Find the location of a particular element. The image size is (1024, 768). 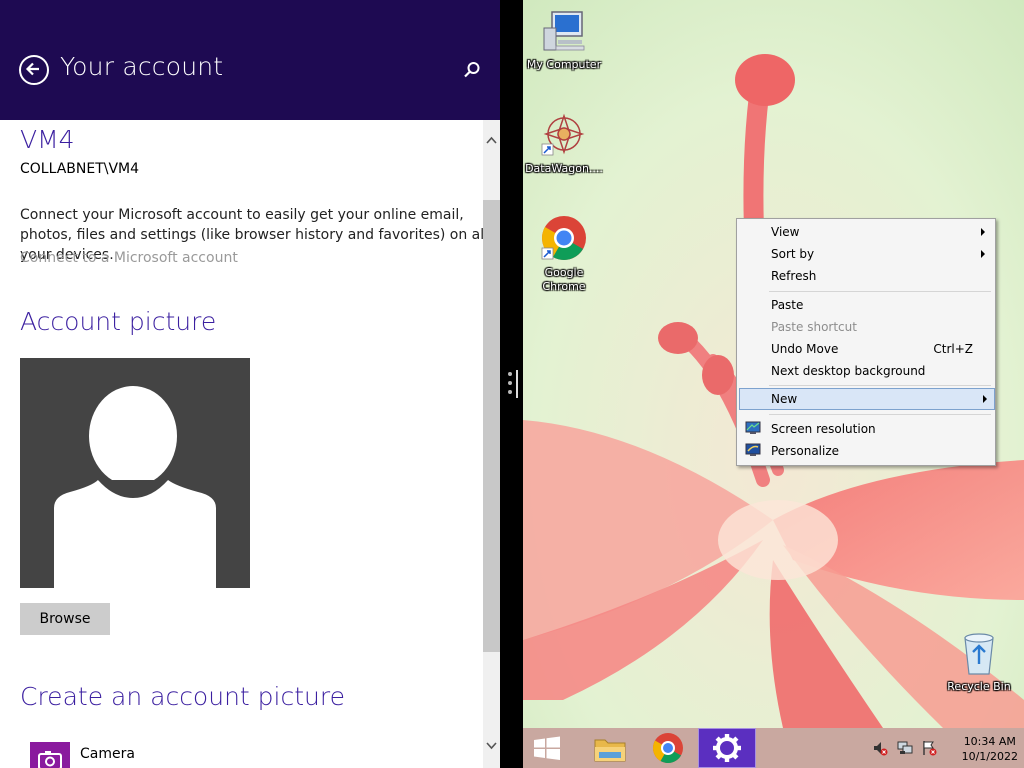

menu-item-screen-resolution: Screen resolution is located at coordinates (866, 429).